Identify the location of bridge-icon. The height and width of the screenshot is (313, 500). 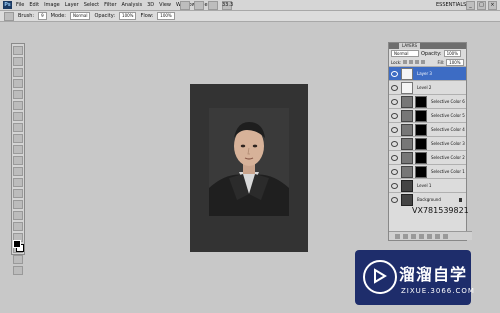
(185, 5).